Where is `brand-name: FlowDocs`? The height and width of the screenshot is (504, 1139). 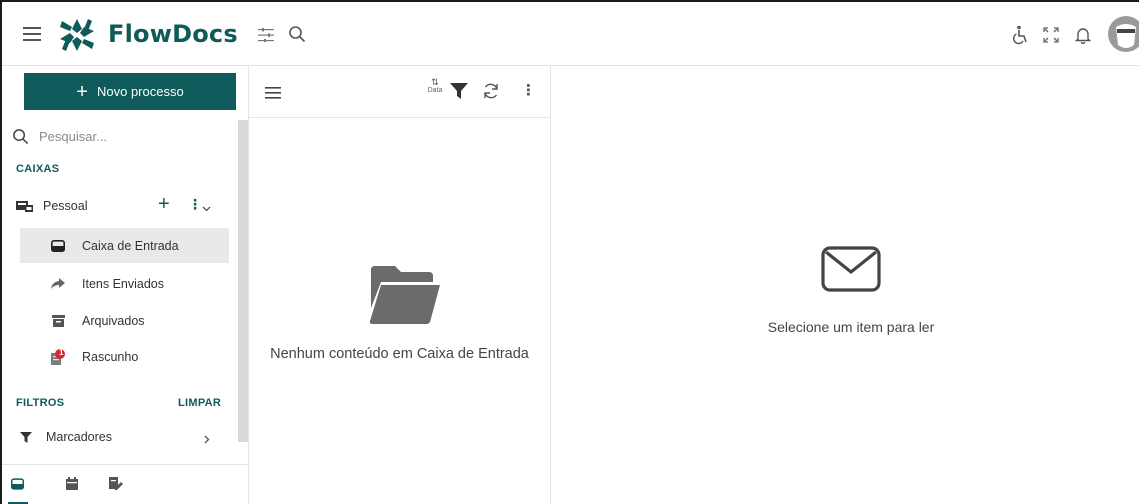
brand-name: FlowDocs is located at coordinates (173, 34).